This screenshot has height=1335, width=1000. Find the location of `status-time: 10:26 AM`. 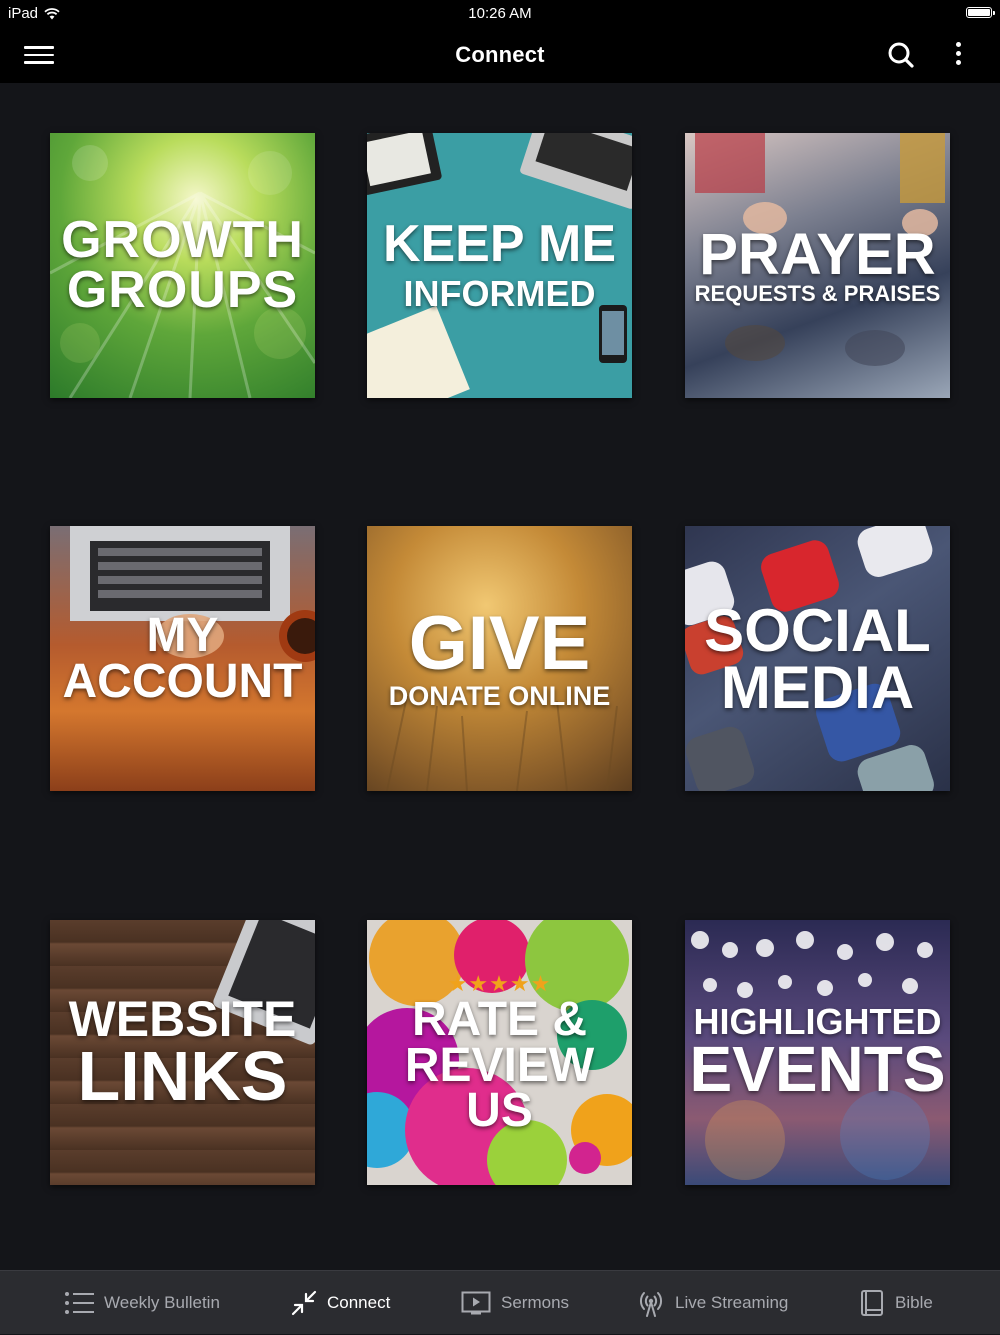

status-time: 10:26 AM is located at coordinates (500, 13).